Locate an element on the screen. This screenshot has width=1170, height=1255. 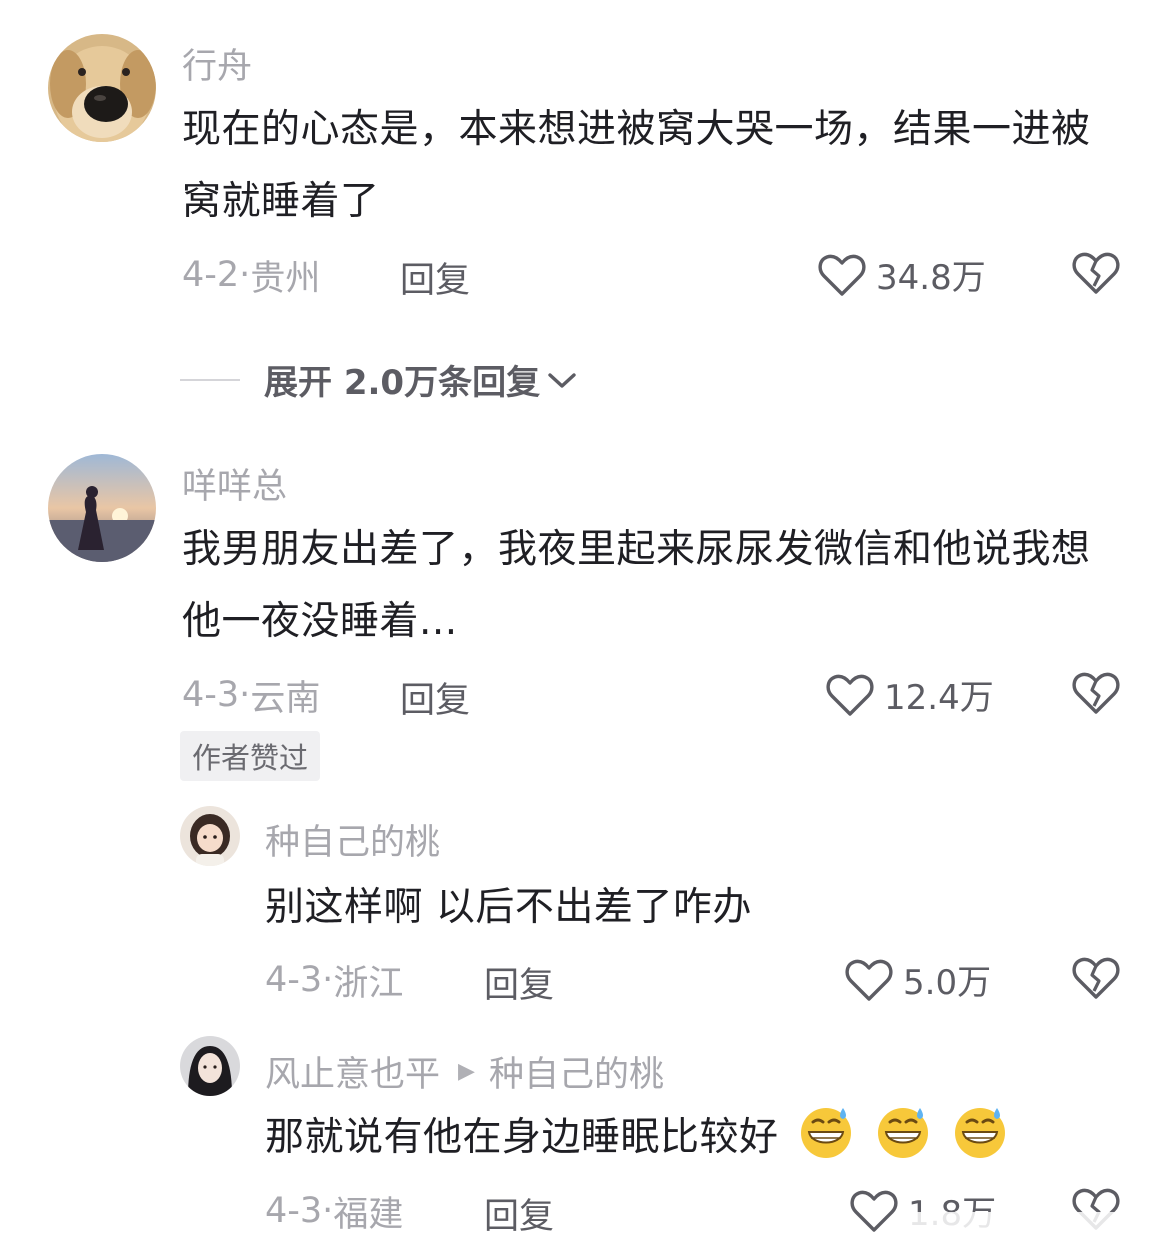
reply-text-row: 那就说有他在身边睡眠比较好 is located at coordinates (705, 1138).